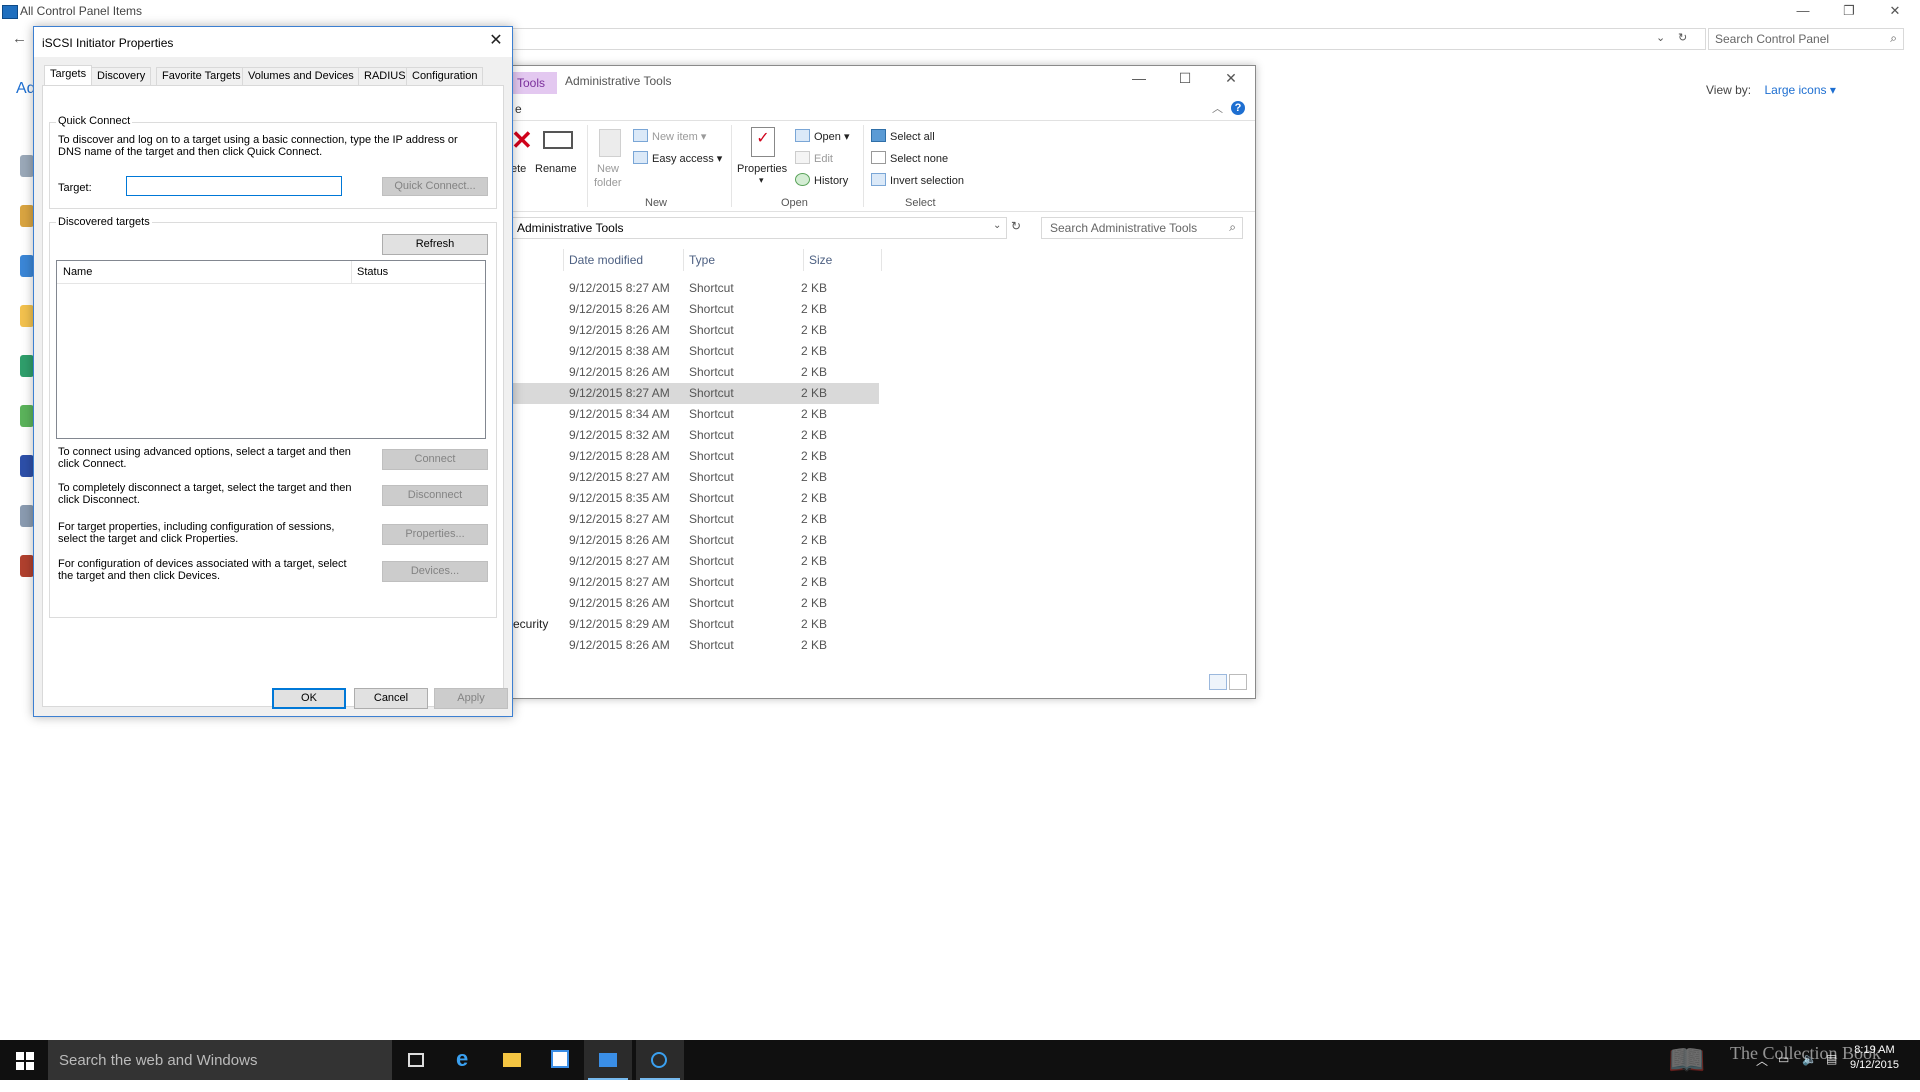 This screenshot has width=1920, height=1092. I want to click on column-header-status: Status, so click(372, 272).